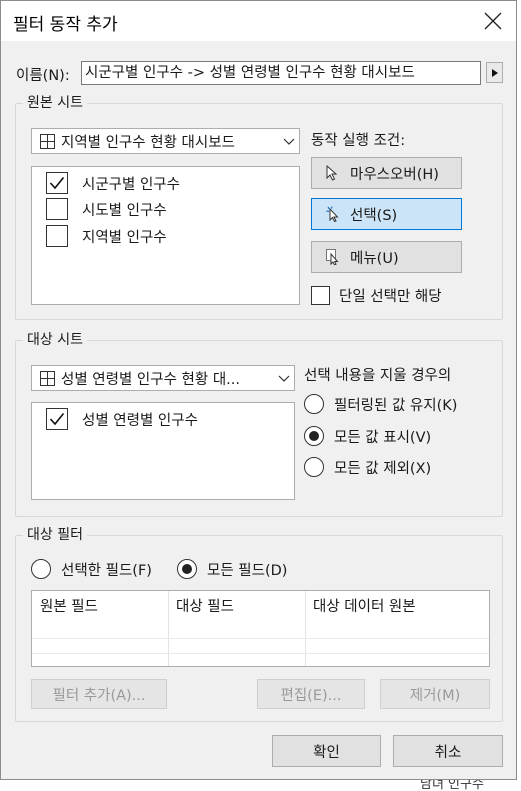 The width and height of the screenshot is (521, 791). I want to click on selected-fields-option: 선택한 필드(F), so click(91, 569).